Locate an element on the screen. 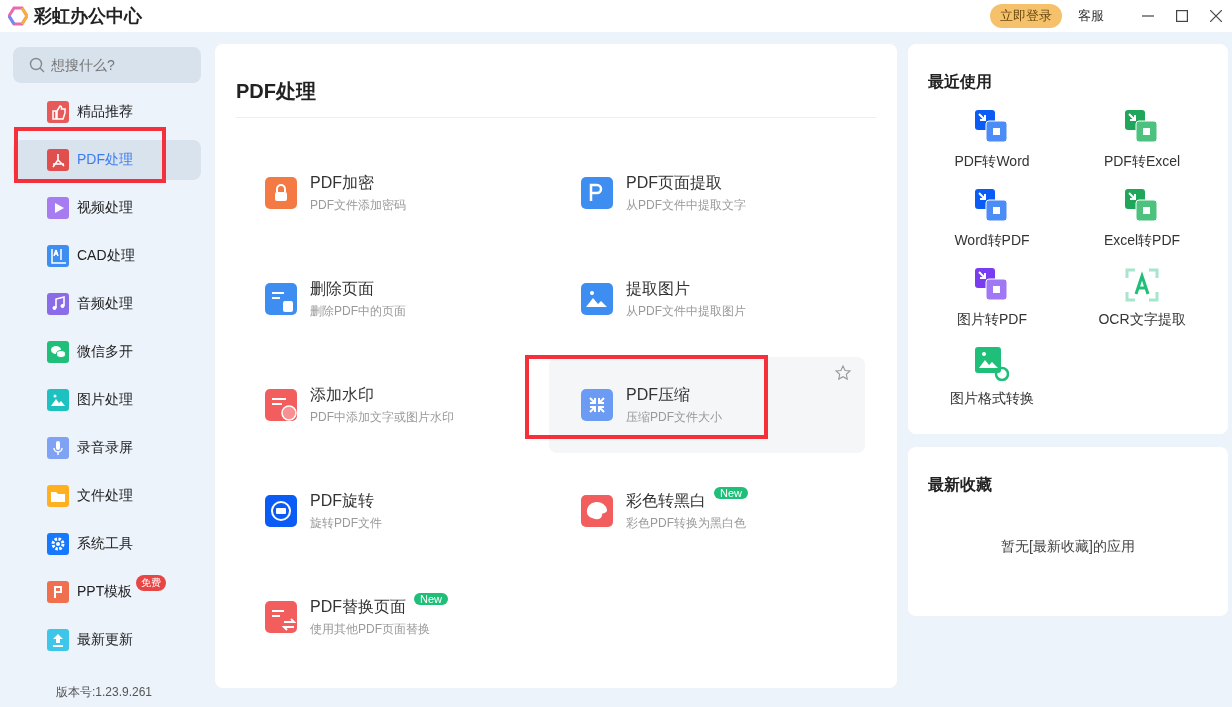 This screenshot has width=1232, height=707. tool-tile: PDF页面提取 从PDF文件中提取文字 is located at coordinates (707, 193).